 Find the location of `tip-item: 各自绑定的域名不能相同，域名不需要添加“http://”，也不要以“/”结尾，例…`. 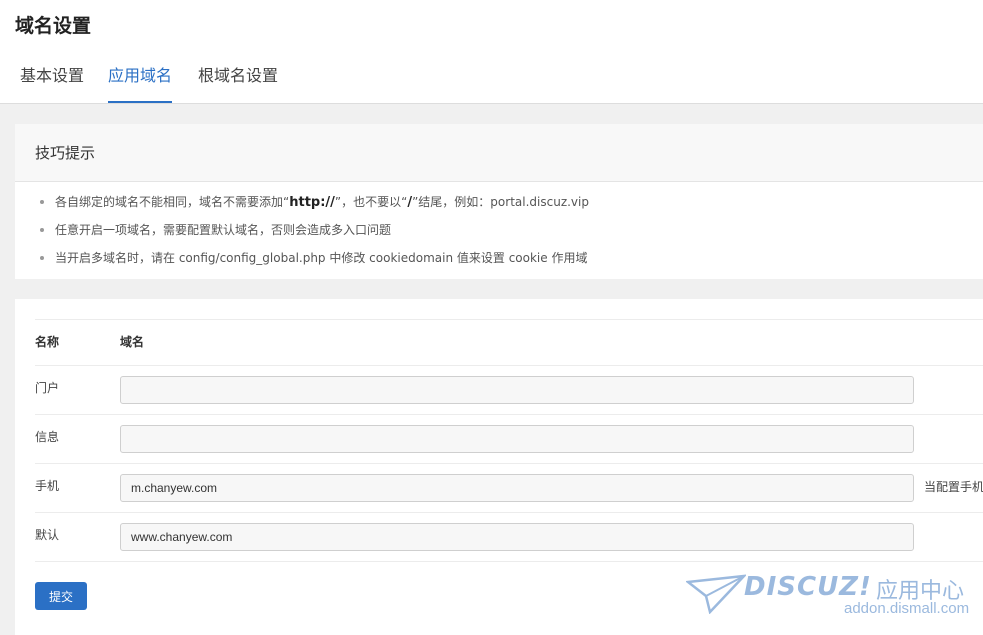

tip-item: 各自绑定的域名不能相同，域名不需要添加“http://”，也不要以“/”结尾，例… is located at coordinates (499, 205).